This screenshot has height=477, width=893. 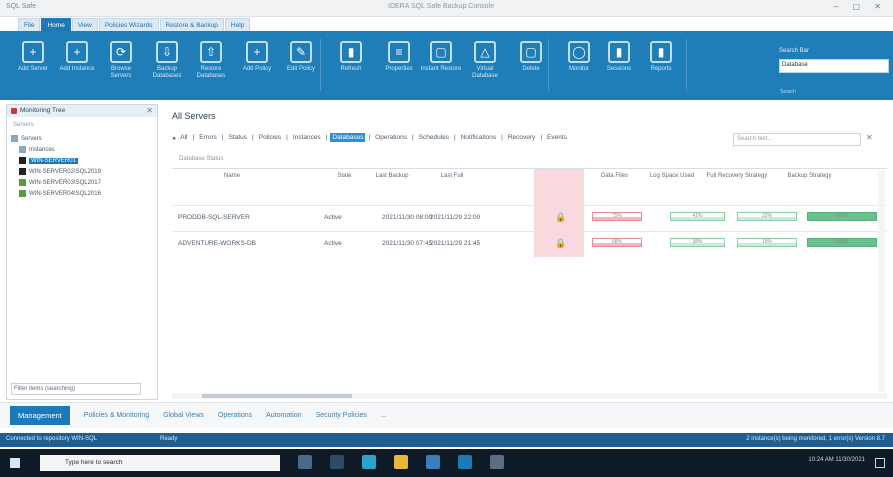 What do you see at coordinates (116, 415) in the screenshot?
I see `nav-policies-monitoring: Policies & Monitoring` at bounding box center [116, 415].